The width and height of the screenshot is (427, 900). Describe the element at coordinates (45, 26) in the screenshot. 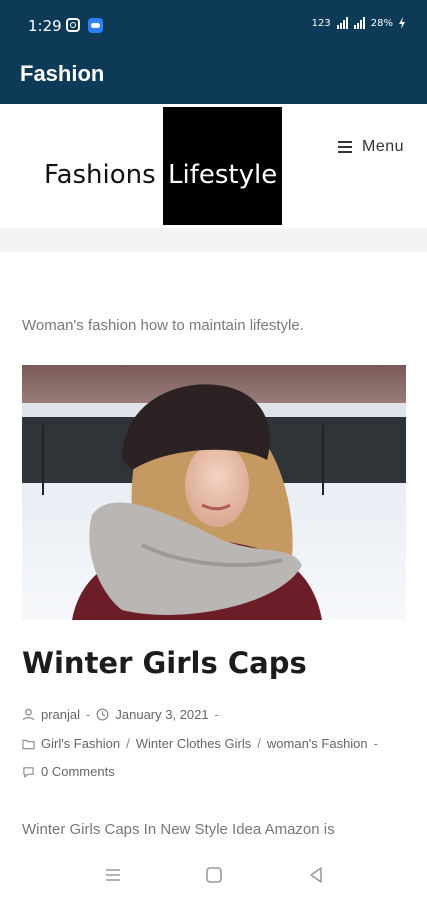

I see `status-time: 1:29` at that location.